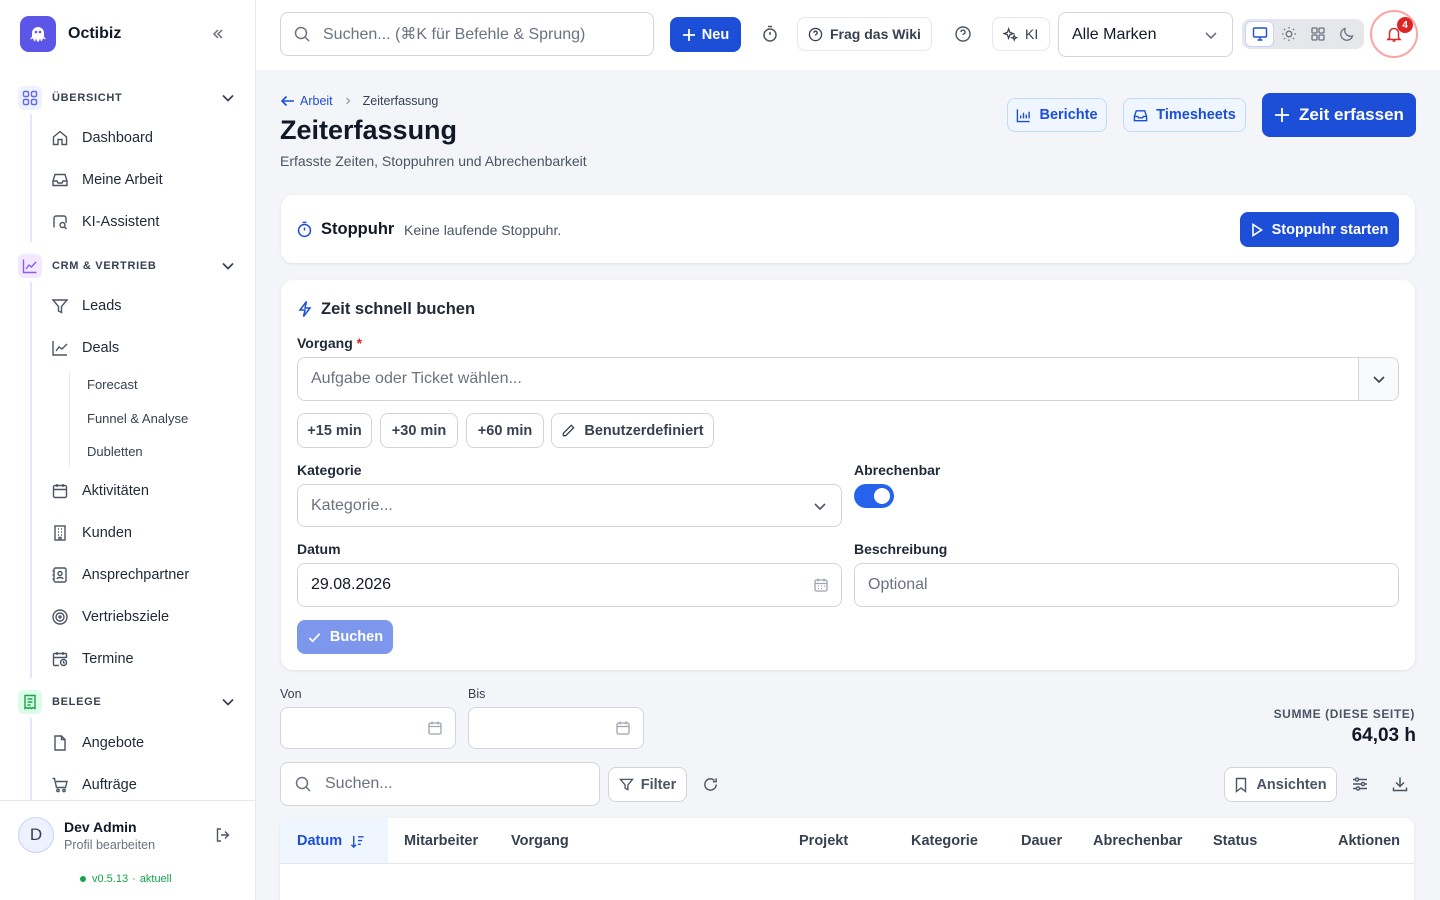  I want to click on profile-edit-link: Profil bearbeiten, so click(109, 845).